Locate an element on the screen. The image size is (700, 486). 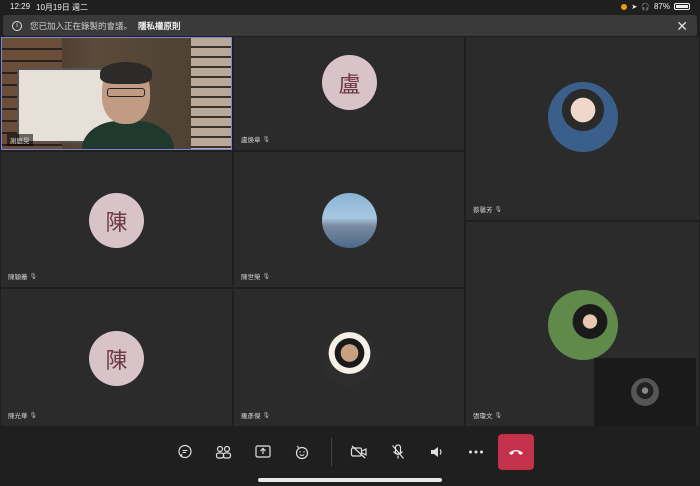
hang-up-button is located at coordinates (516, 452).